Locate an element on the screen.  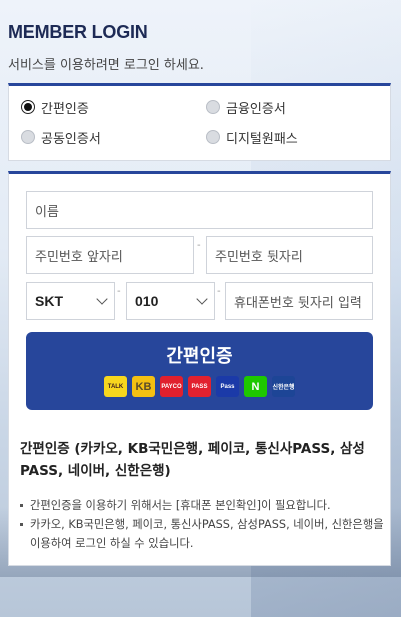
radio-digital-onepass: 디지털원패스 is located at coordinates (298, 137).